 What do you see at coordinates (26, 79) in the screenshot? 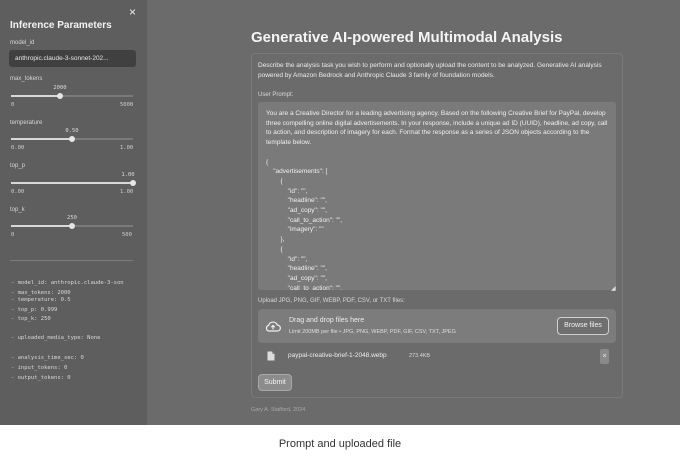
I see `max-tokens-label: max_tokens` at bounding box center [26, 79].